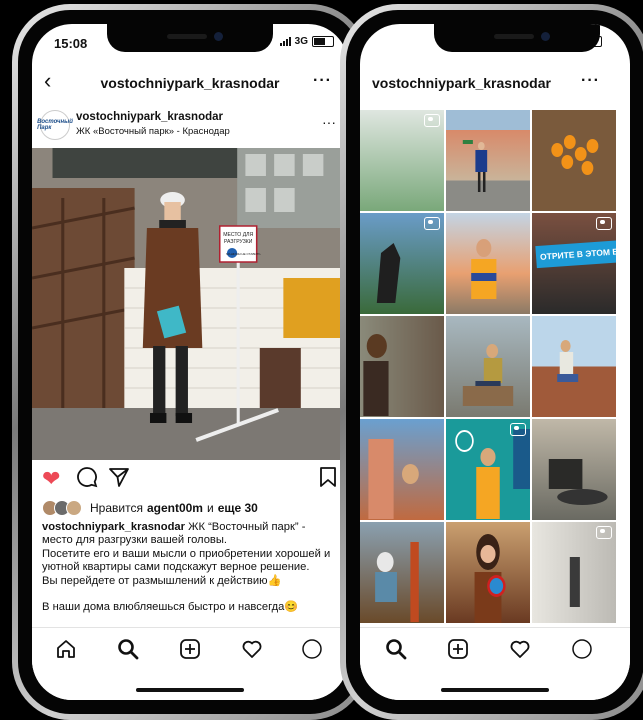  Describe the element at coordinates (243, 254) in the screenshot. I see `svg-text: МАШИНЫ НЕ СТАВИТЬ` at that location.